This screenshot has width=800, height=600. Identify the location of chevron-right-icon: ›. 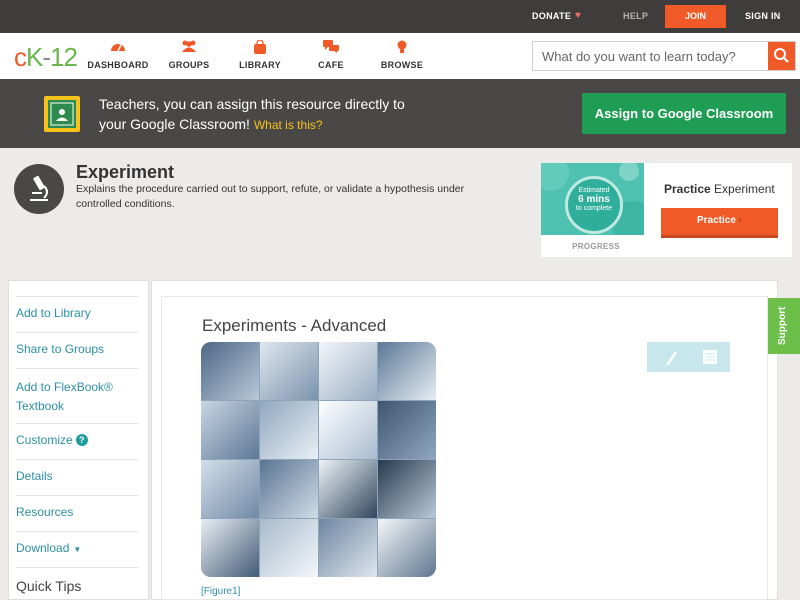
(740, 220).